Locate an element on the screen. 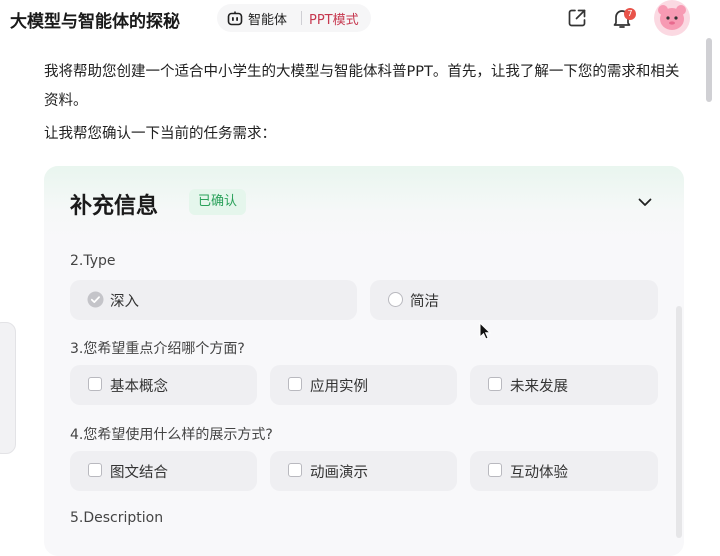 The width and height of the screenshot is (720, 556). card-title: 补充信息 is located at coordinates (114, 206).